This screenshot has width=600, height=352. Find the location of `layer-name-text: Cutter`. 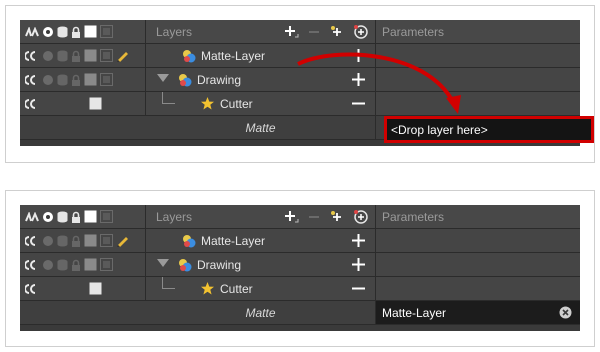

layer-name-text: Cutter is located at coordinates (236, 288).